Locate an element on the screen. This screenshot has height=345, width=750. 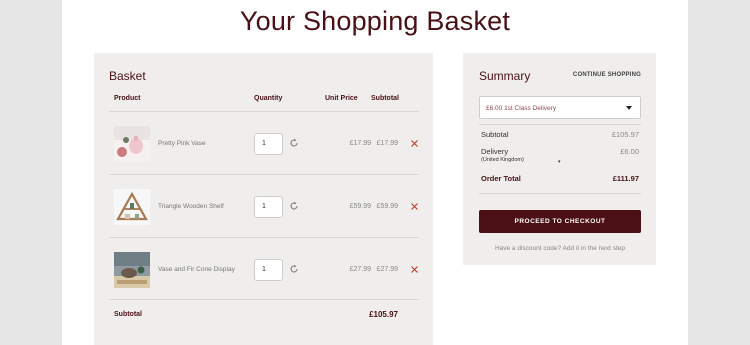
unit-price: £17.99 is located at coordinates (360, 143).